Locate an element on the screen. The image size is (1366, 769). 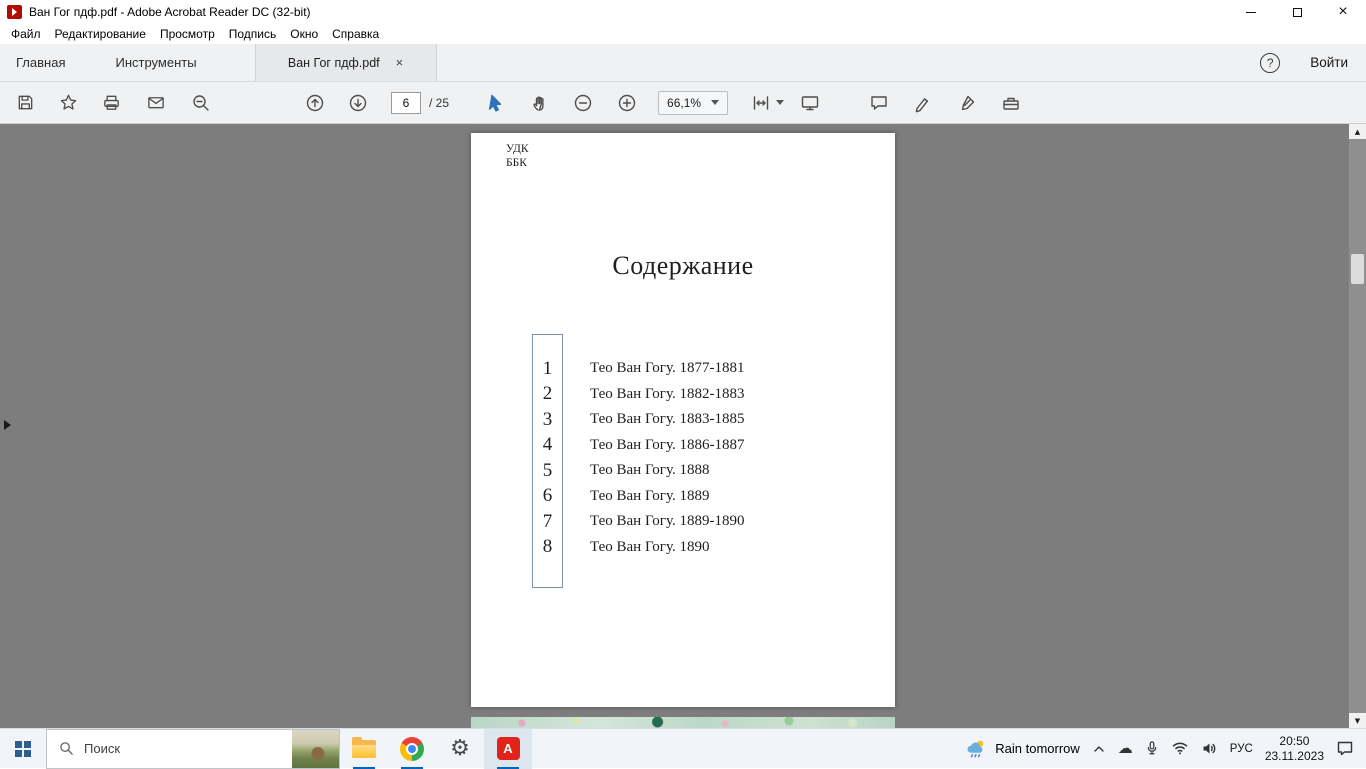
email-button is located at coordinates (156, 103).